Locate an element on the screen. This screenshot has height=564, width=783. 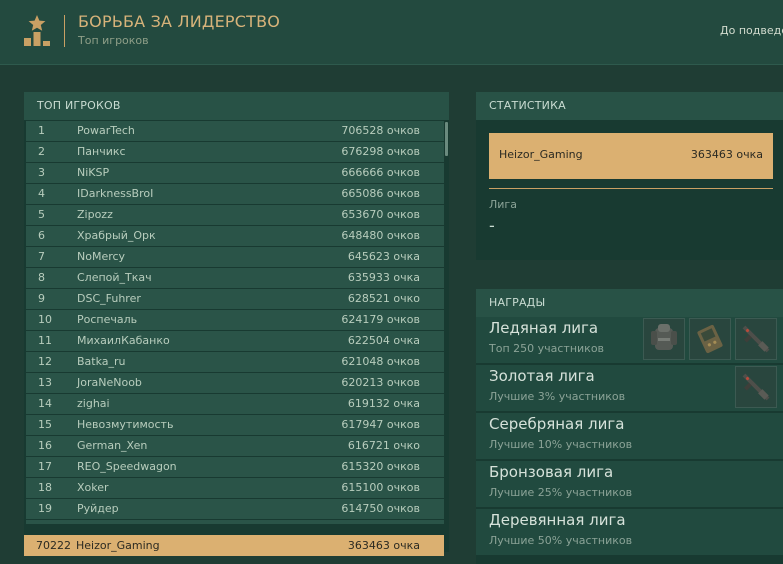
row-score: 635933 очка is located at coordinates (383, 277).